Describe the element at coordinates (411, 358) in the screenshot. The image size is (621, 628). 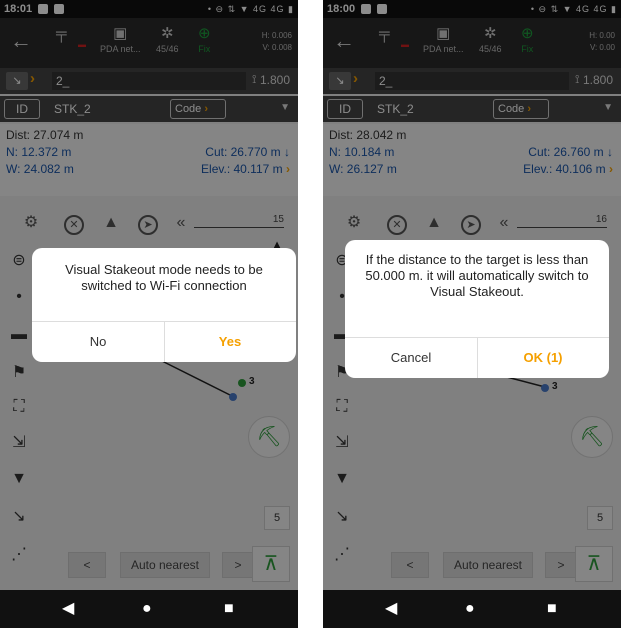
I see `cancel-button: Cancel` at that location.